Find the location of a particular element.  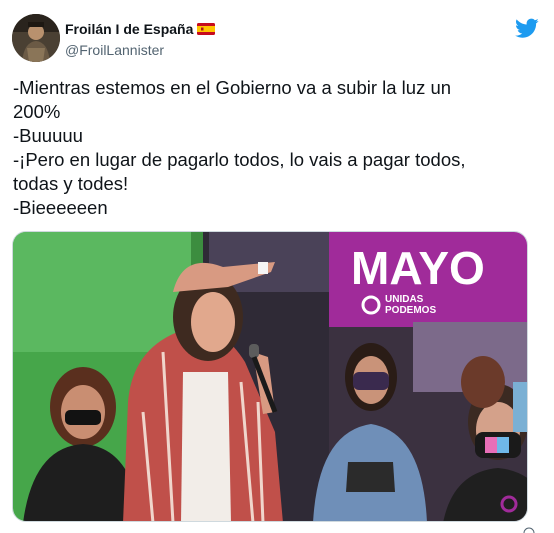

avatar-image is located at coordinates (36, 38).